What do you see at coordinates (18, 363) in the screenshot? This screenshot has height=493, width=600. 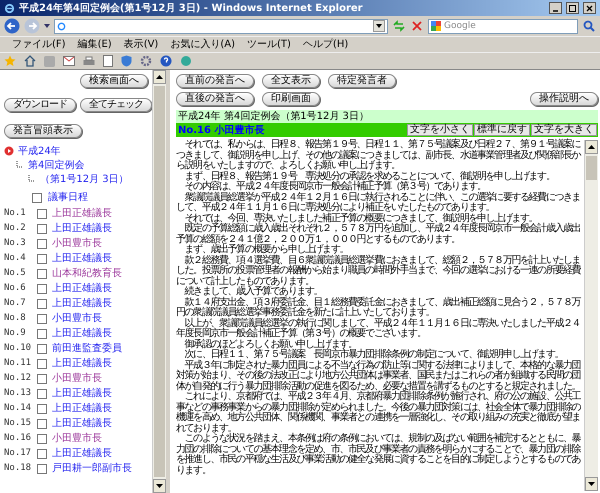 I see `speech-number: No.11` at bounding box center [18, 363].